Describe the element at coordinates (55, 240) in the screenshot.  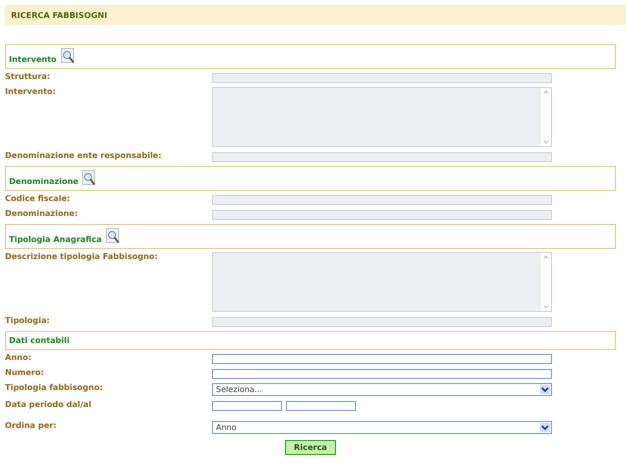
I see `section-title: Tipologia Anagrafica` at that location.